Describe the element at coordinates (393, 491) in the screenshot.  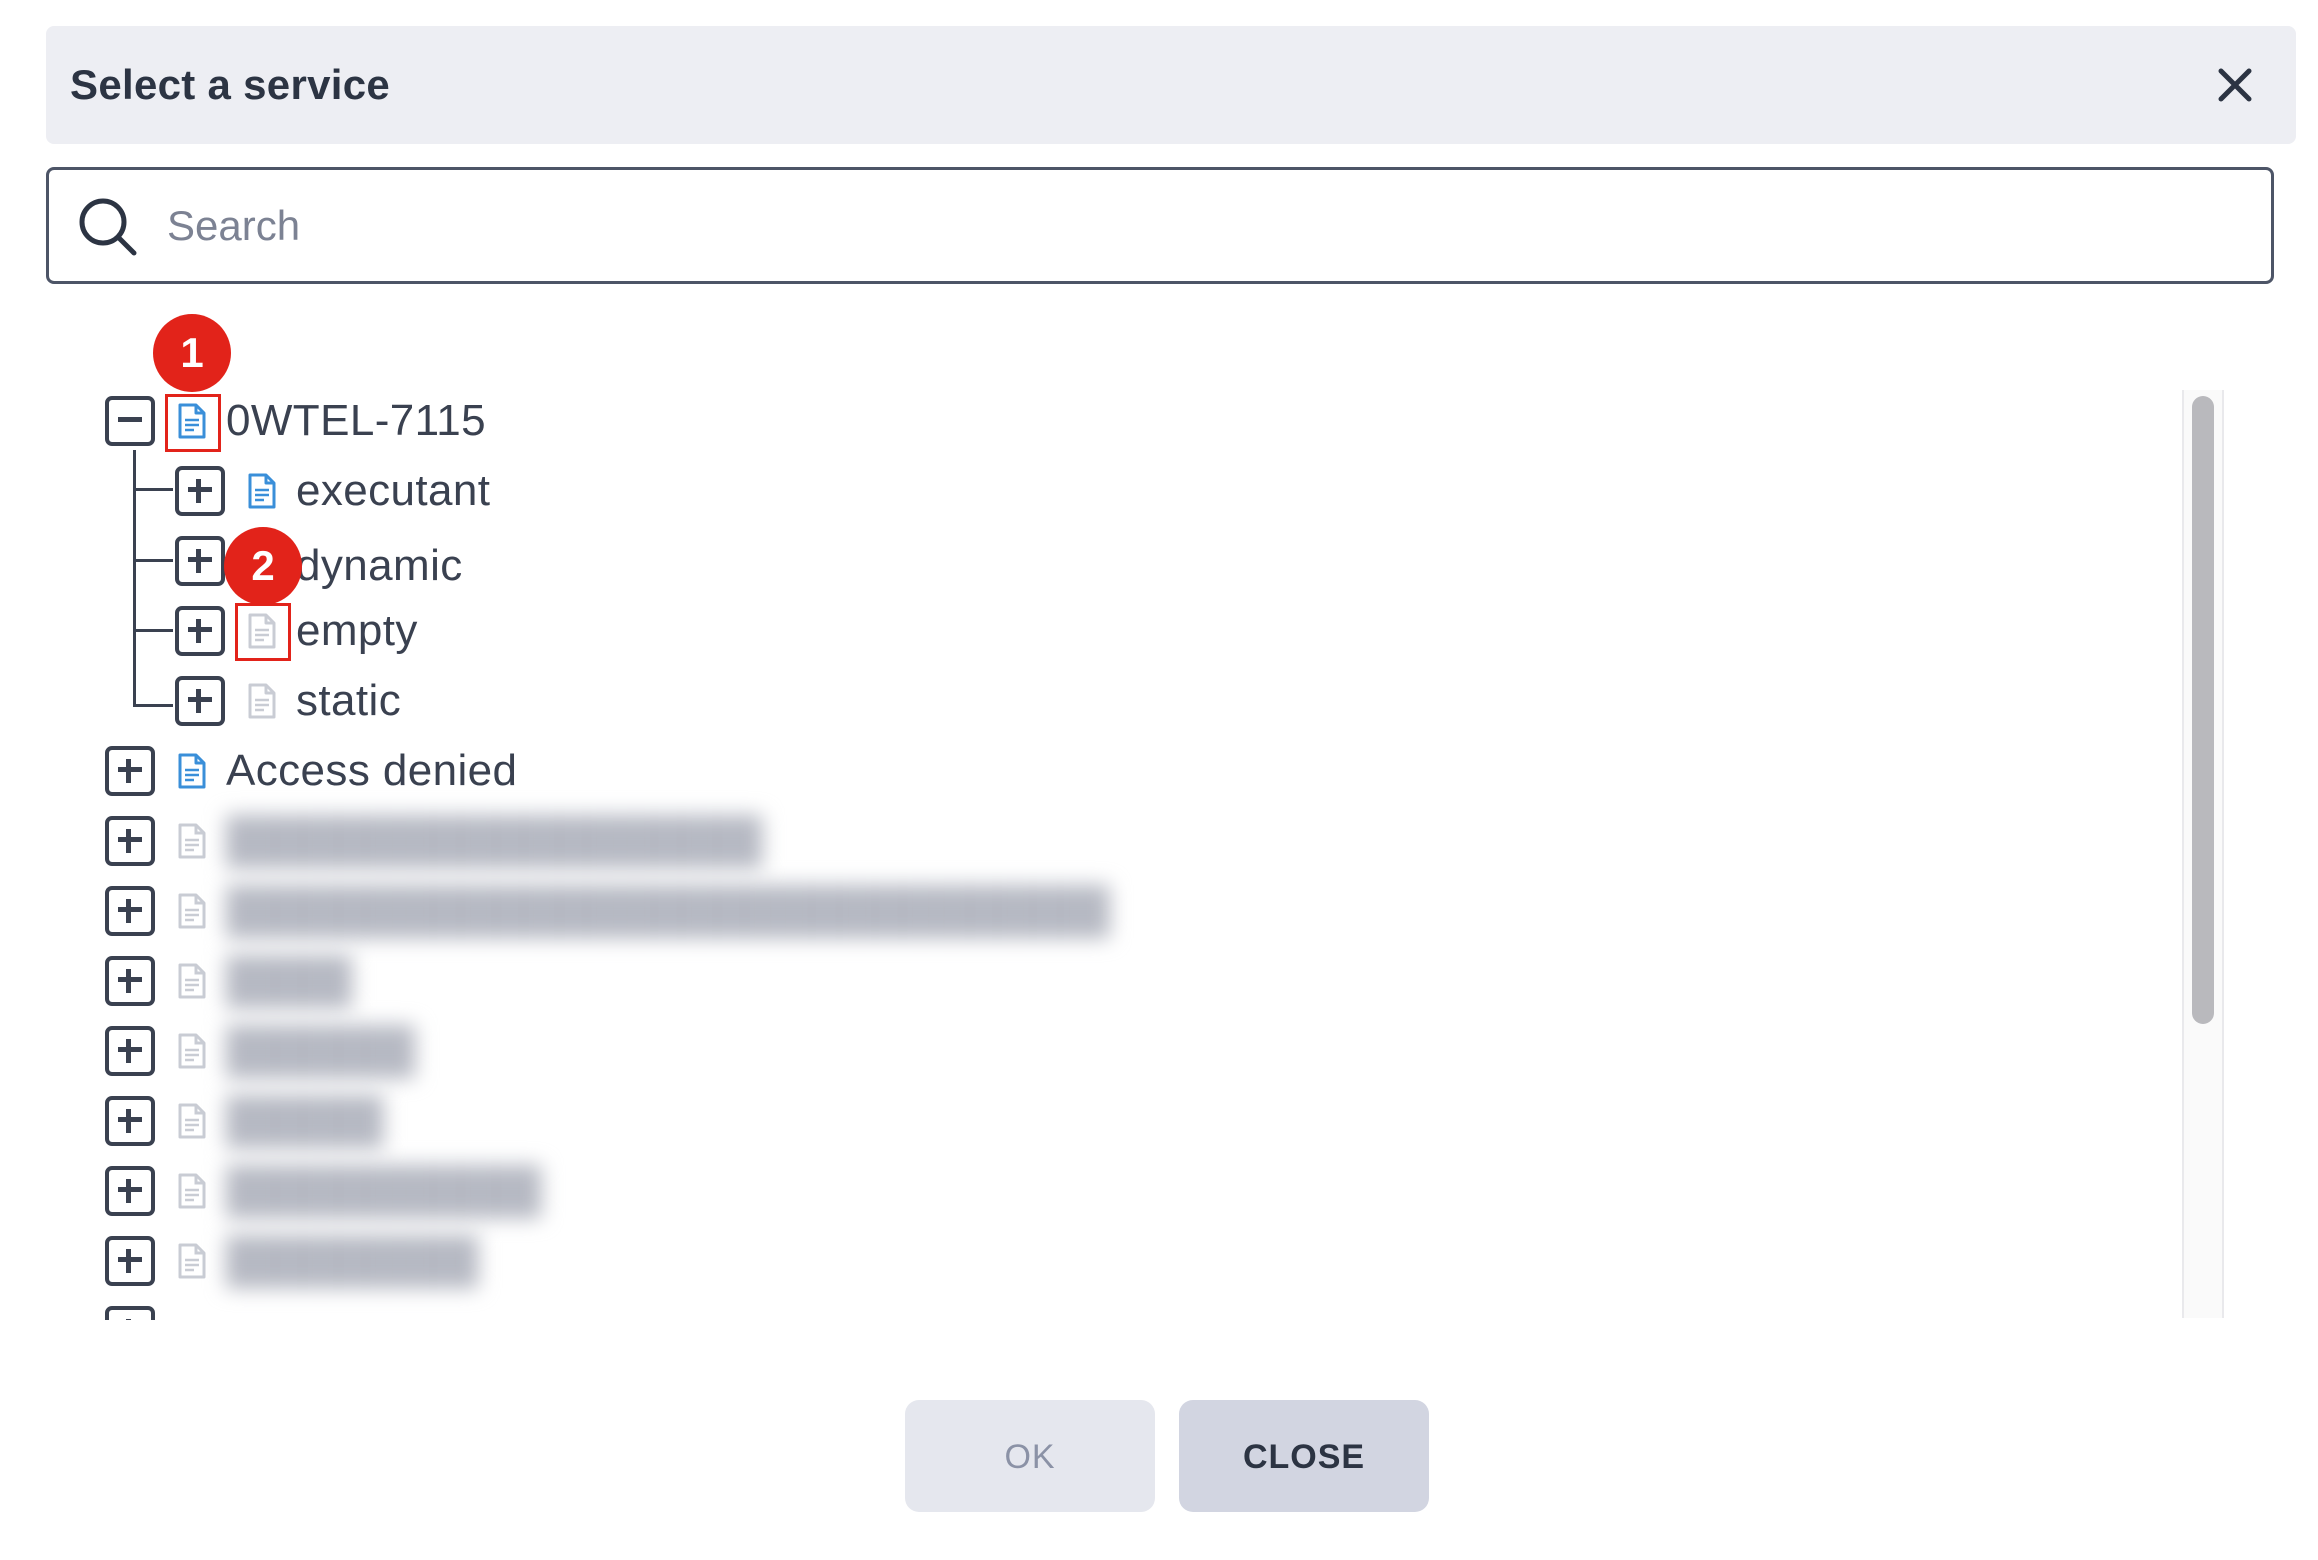
I see `tree-node-label-executant: executant` at that location.